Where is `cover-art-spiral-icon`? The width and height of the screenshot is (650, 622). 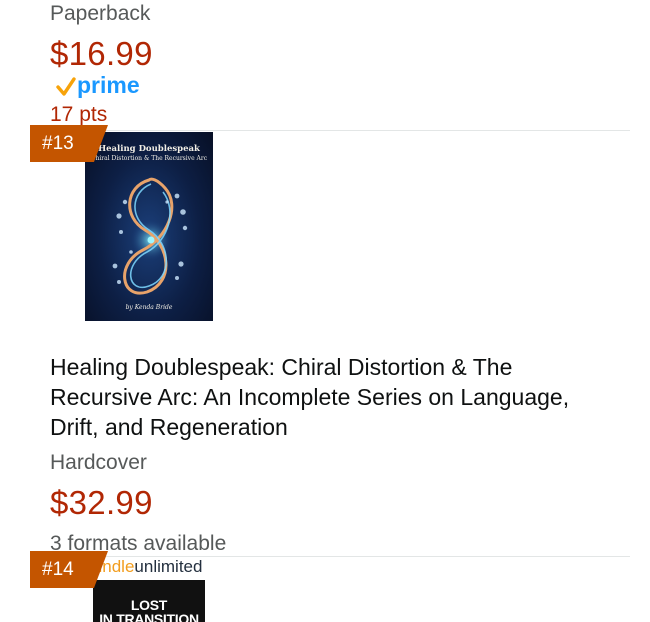 cover-art-spiral-icon is located at coordinates (150, 236).